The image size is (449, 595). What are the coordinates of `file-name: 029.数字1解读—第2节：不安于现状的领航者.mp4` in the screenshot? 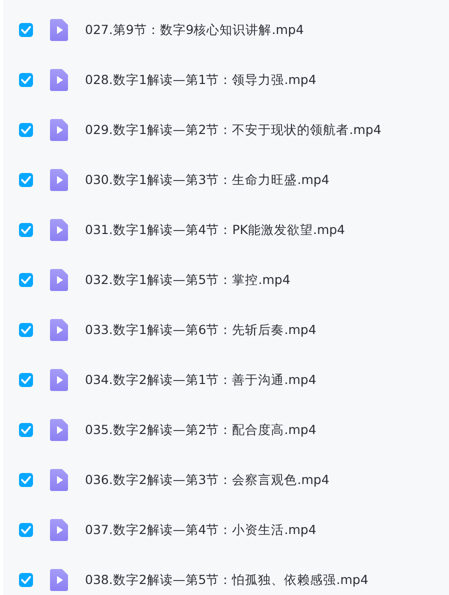 It's located at (233, 130).